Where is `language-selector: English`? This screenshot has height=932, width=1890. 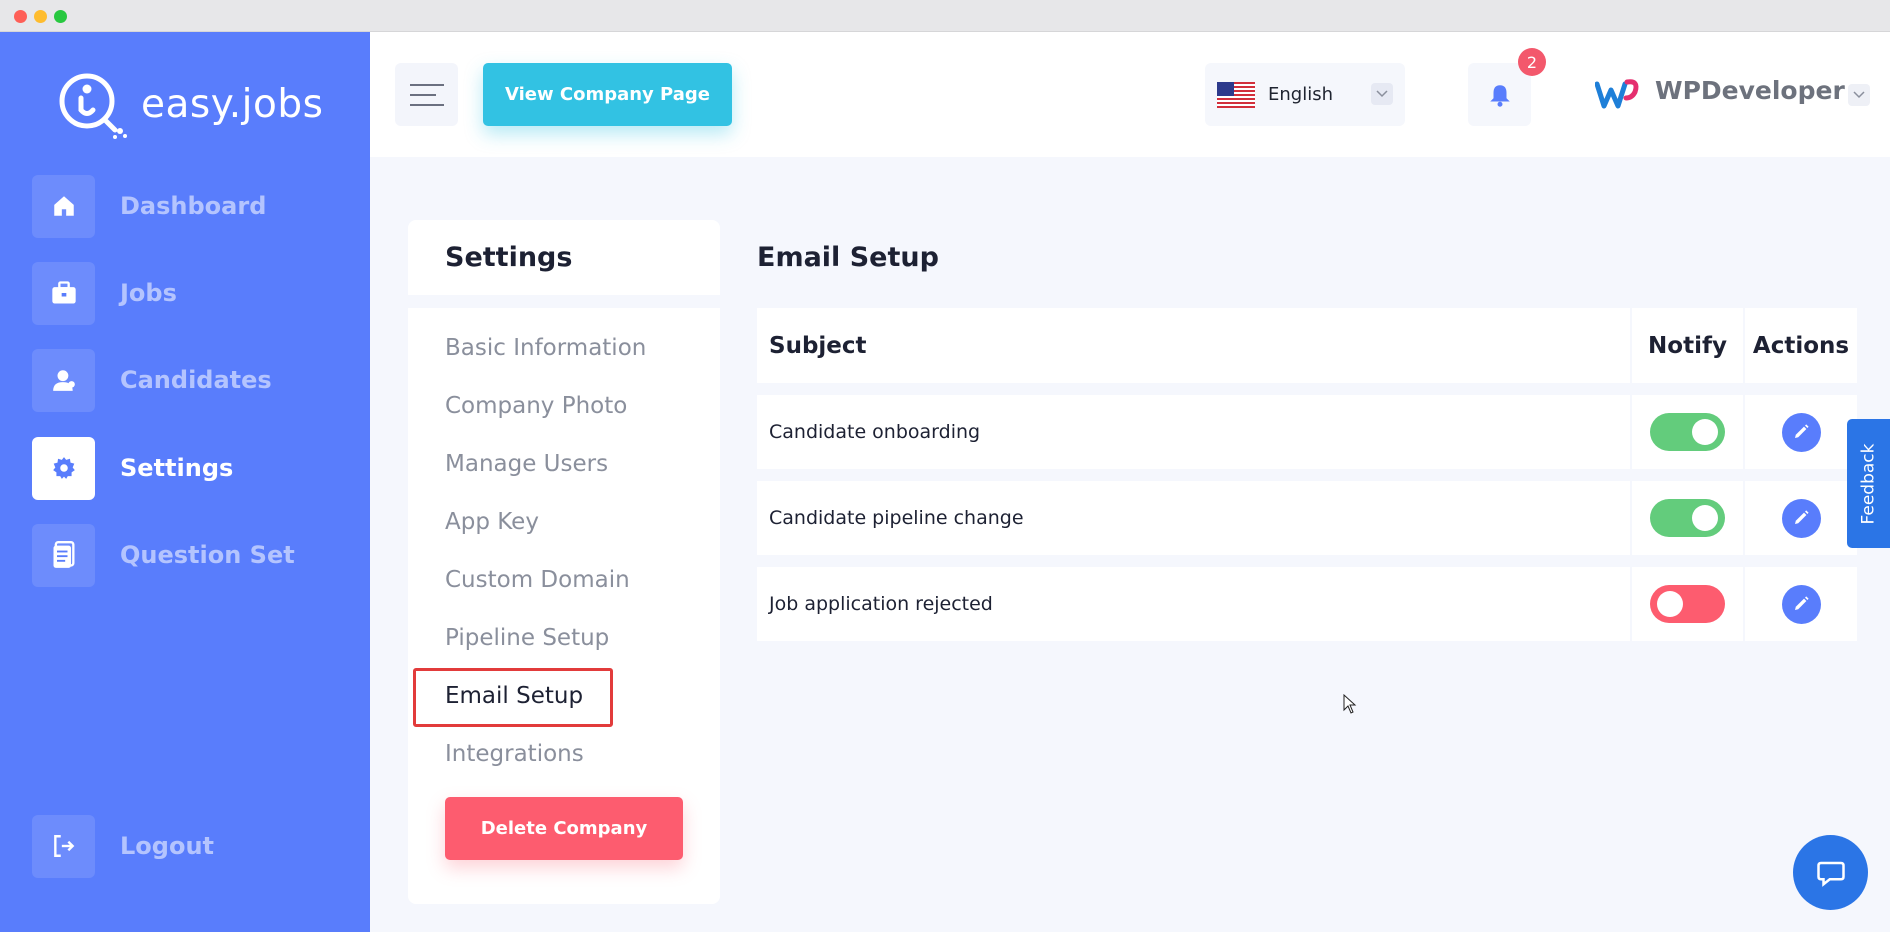 language-selector: English is located at coordinates (1305, 94).